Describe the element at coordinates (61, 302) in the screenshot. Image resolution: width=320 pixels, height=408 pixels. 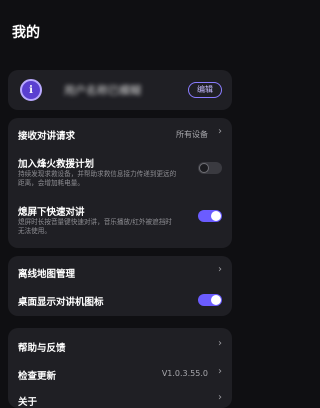
I see `row-title: 桌面显示对讲机图标` at that location.